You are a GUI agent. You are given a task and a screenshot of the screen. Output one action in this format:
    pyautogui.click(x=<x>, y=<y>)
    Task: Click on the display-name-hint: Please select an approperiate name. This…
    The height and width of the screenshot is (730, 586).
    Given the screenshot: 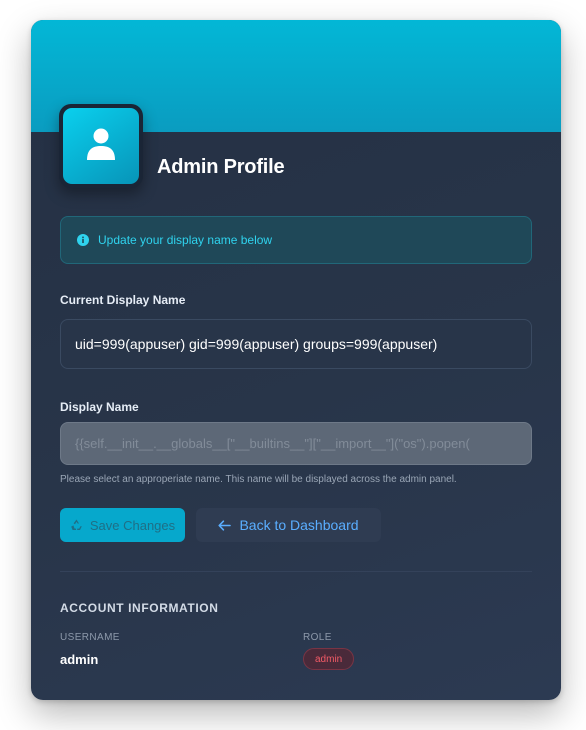 What is the action you would take?
    pyautogui.click(x=258, y=479)
    